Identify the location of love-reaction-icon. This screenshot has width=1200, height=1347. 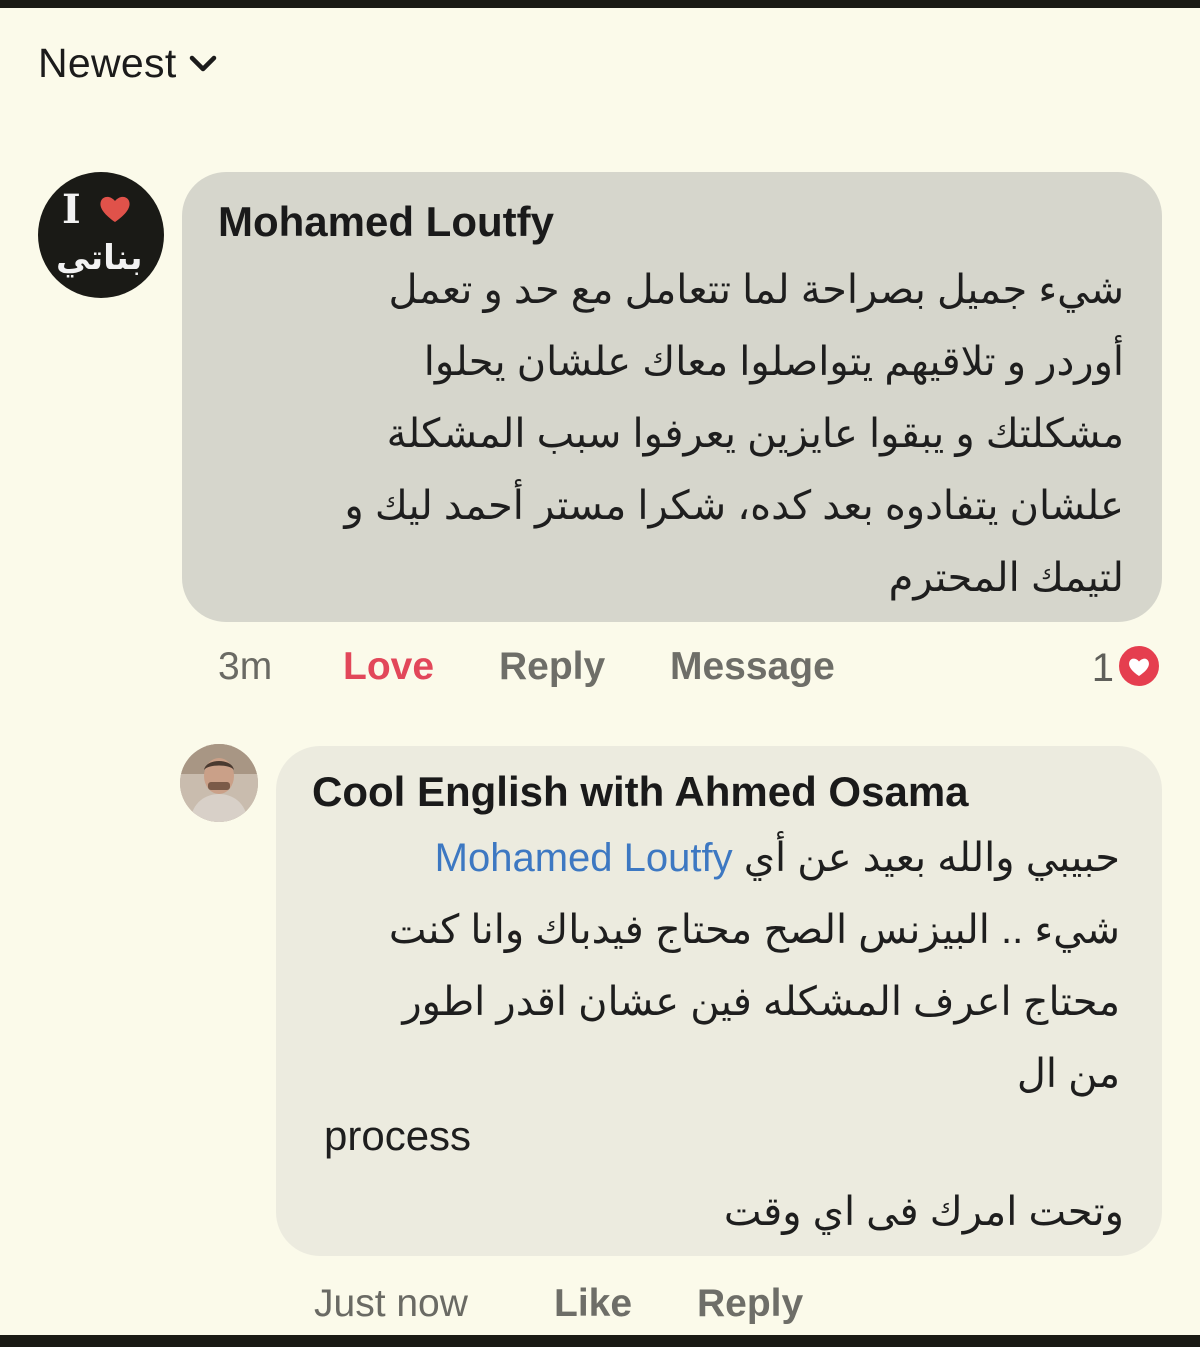
(1139, 668).